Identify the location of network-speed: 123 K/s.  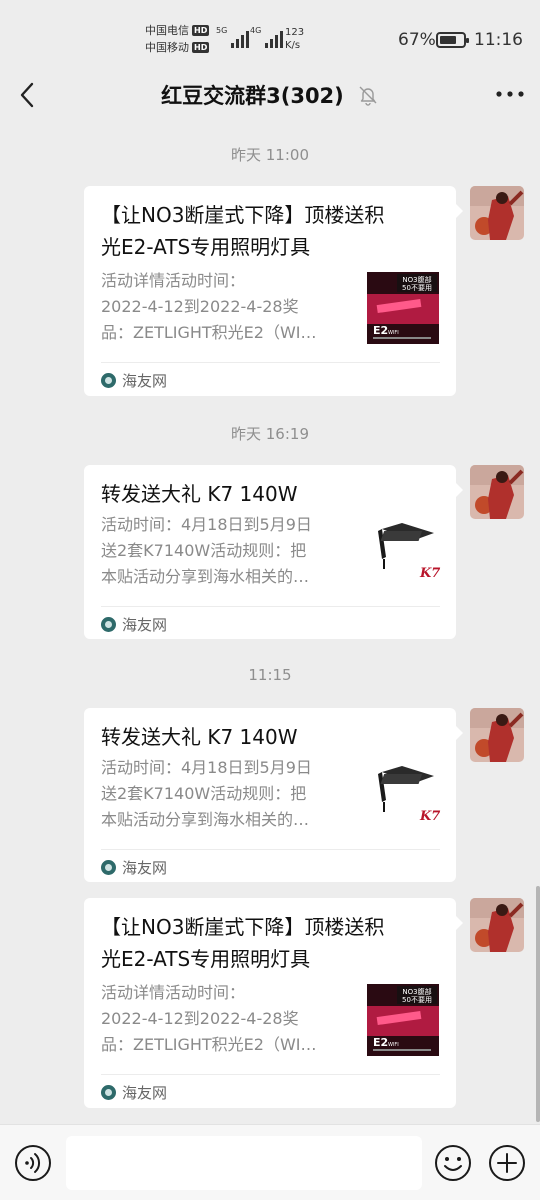
(295, 39).